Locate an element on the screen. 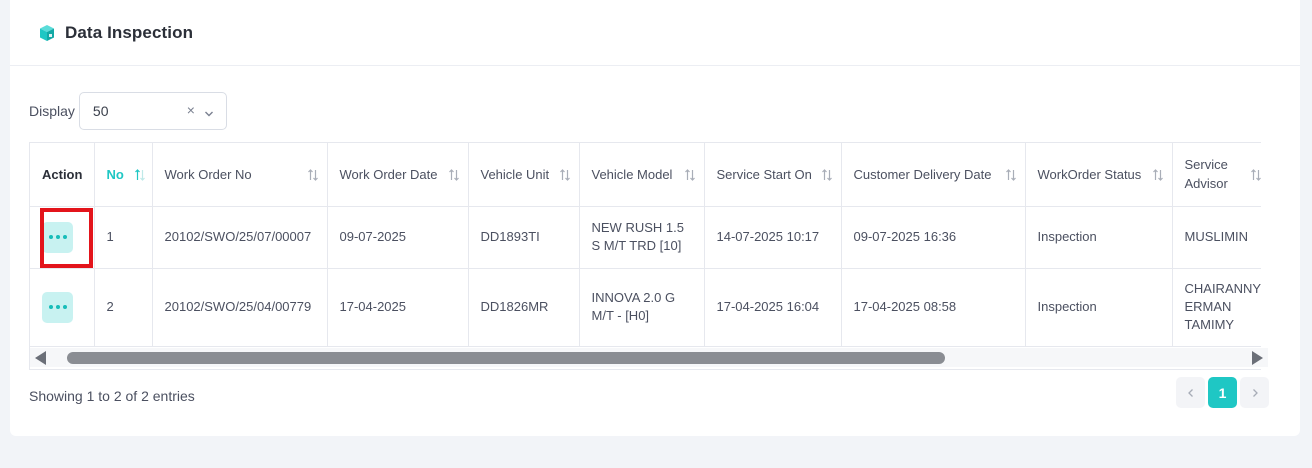 This screenshot has height=468, width=1312. column-header-customer-delivery-date: Customer Delivery Date is located at coordinates (933, 175).